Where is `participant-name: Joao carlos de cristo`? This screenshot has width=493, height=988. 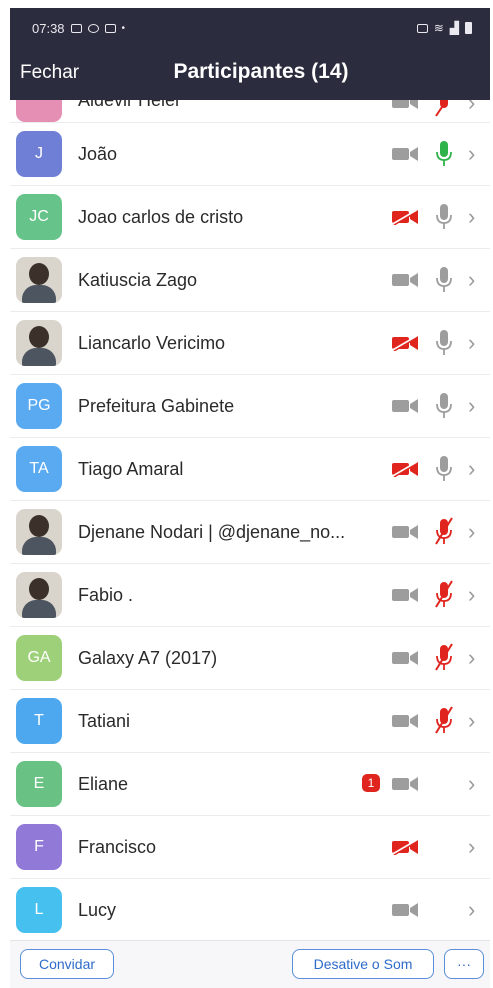 participant-name: Joao carlos de cristo is located at coordinates (161, 216).